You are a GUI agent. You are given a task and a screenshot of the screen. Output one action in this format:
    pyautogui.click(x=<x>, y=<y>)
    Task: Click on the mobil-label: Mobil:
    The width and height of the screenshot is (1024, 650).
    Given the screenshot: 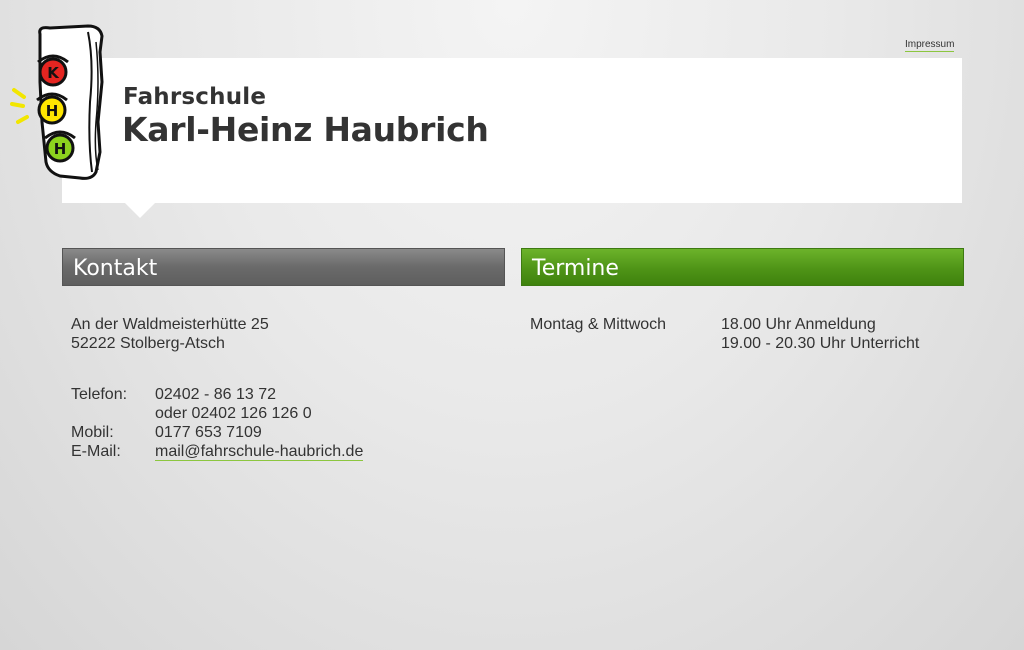 What is the action you would take?
    pyautogui.click(x=92, y=432)
    